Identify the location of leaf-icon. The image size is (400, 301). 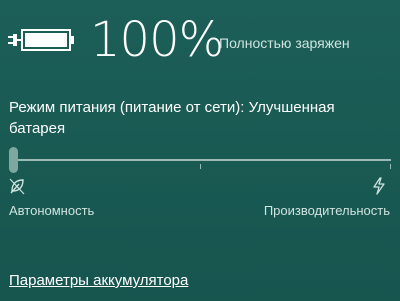
(17, 186).